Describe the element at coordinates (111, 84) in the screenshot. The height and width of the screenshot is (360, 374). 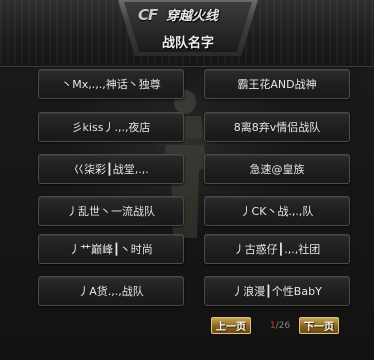
I see `team-button: 丶Mx,.,.,神话丶独尊` at that location.